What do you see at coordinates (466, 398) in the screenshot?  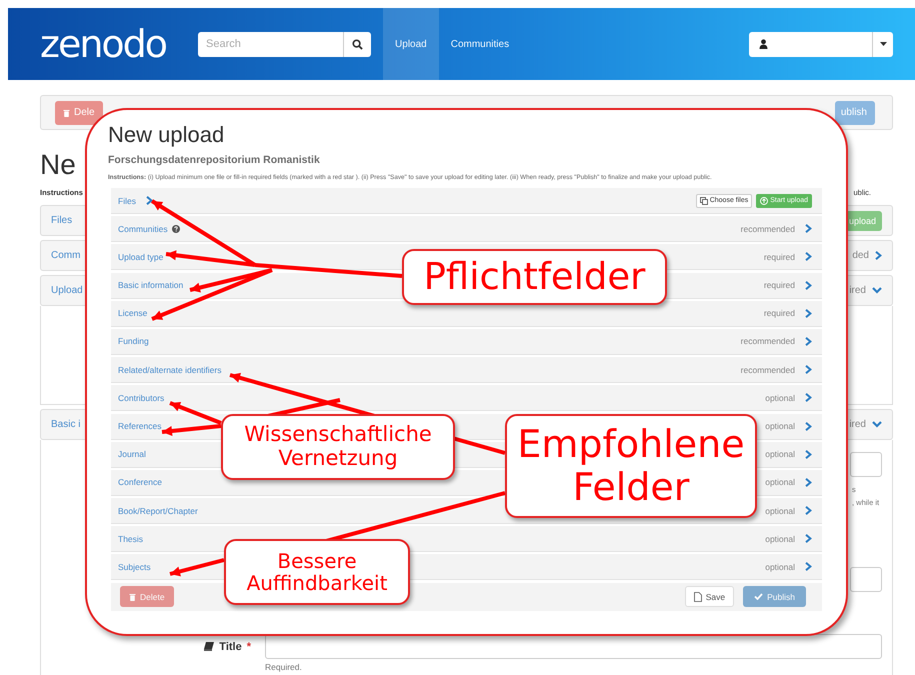 I see `section-header: Contributors optional` at bounding box center [466, 398].